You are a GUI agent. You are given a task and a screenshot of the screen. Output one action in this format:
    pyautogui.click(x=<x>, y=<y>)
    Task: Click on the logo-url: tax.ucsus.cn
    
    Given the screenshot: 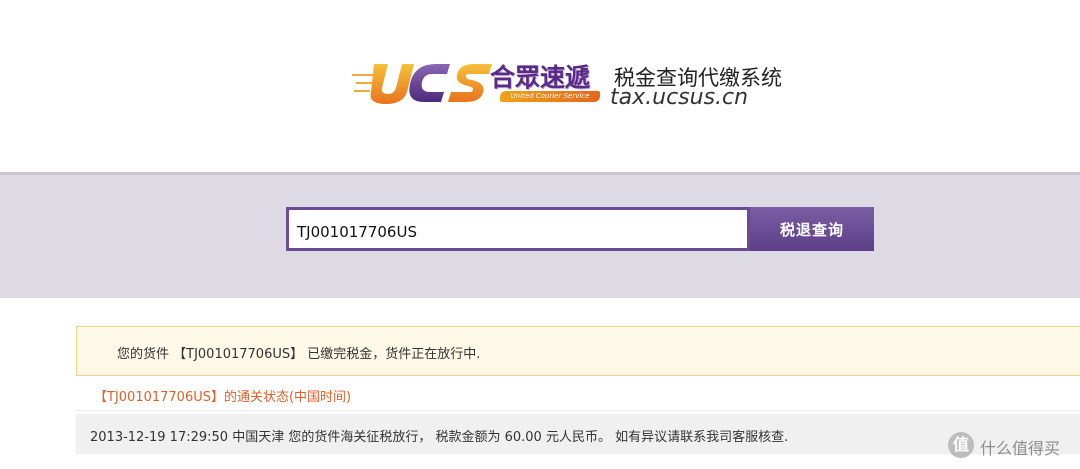 What is the action you would take?
    pyautogui.click(x=679, y=97)
    